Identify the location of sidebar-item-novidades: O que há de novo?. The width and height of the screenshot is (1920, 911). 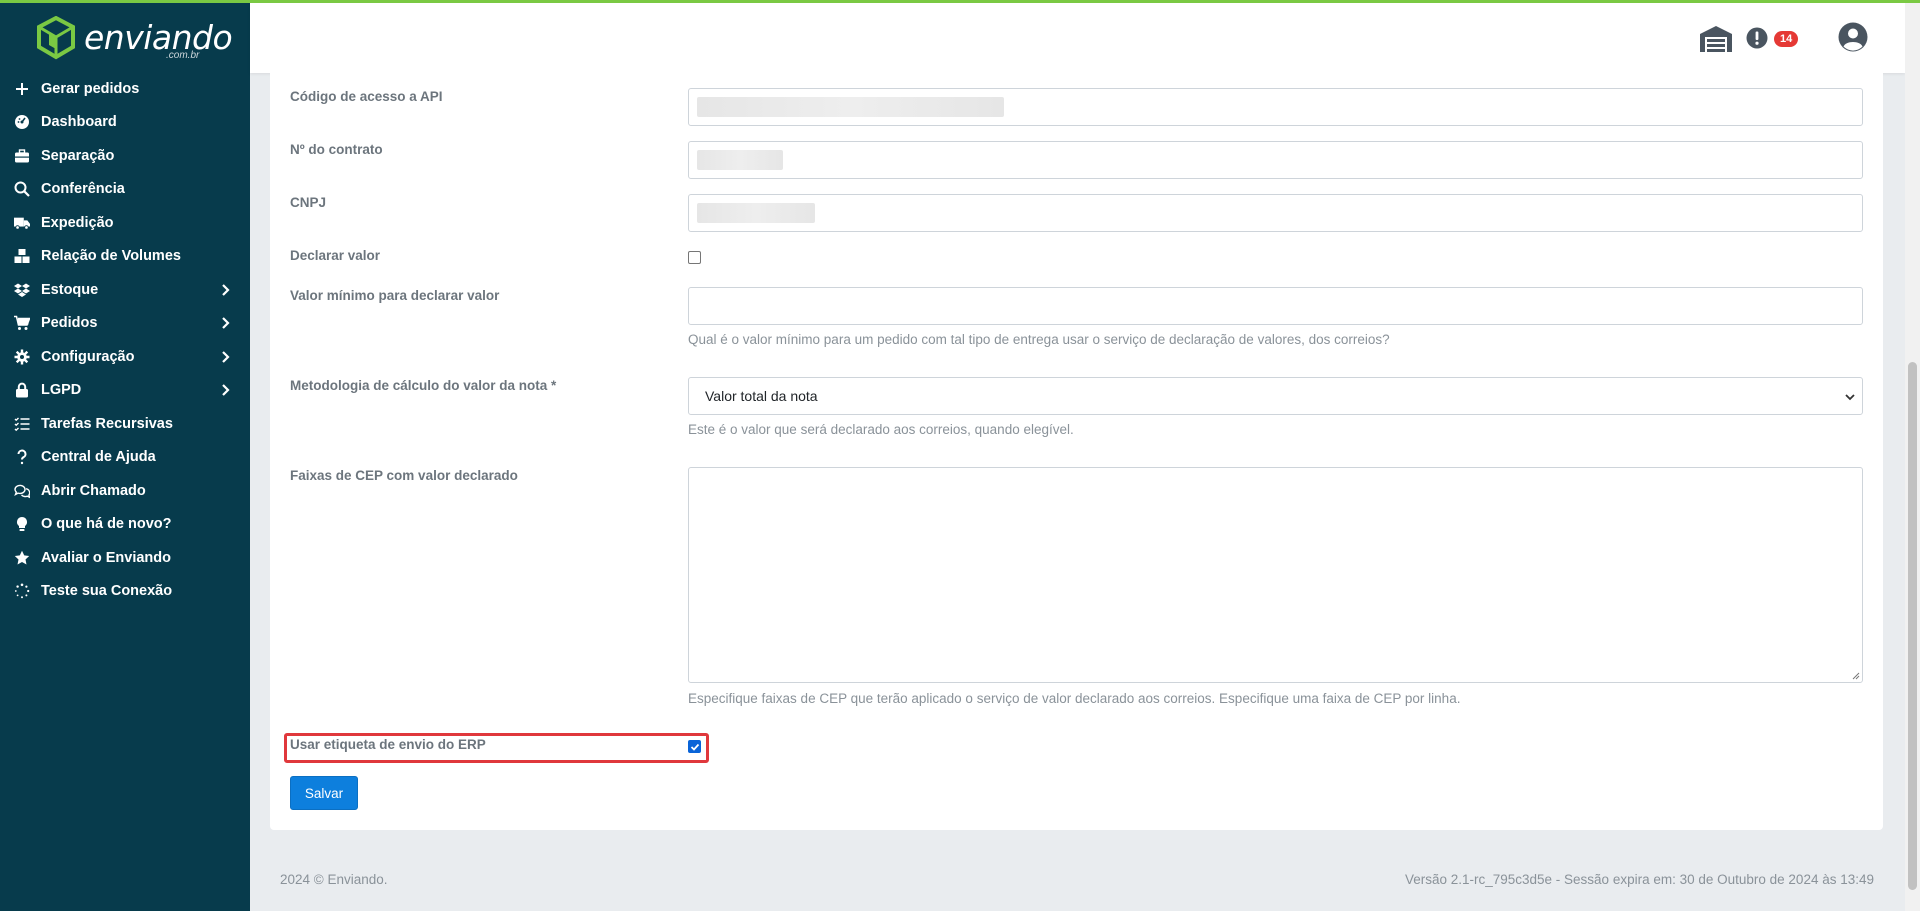
(125, 525).